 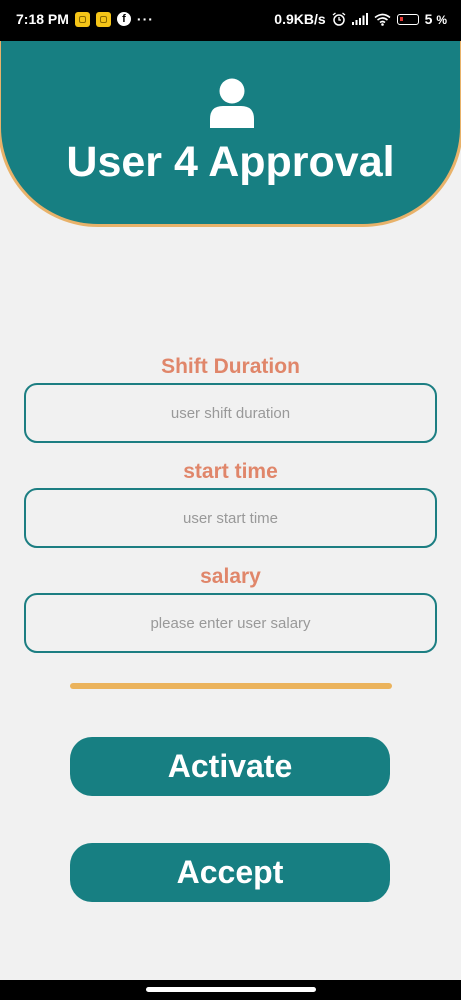 I want to click on shift-duration-input, so click(x=230, y=413).